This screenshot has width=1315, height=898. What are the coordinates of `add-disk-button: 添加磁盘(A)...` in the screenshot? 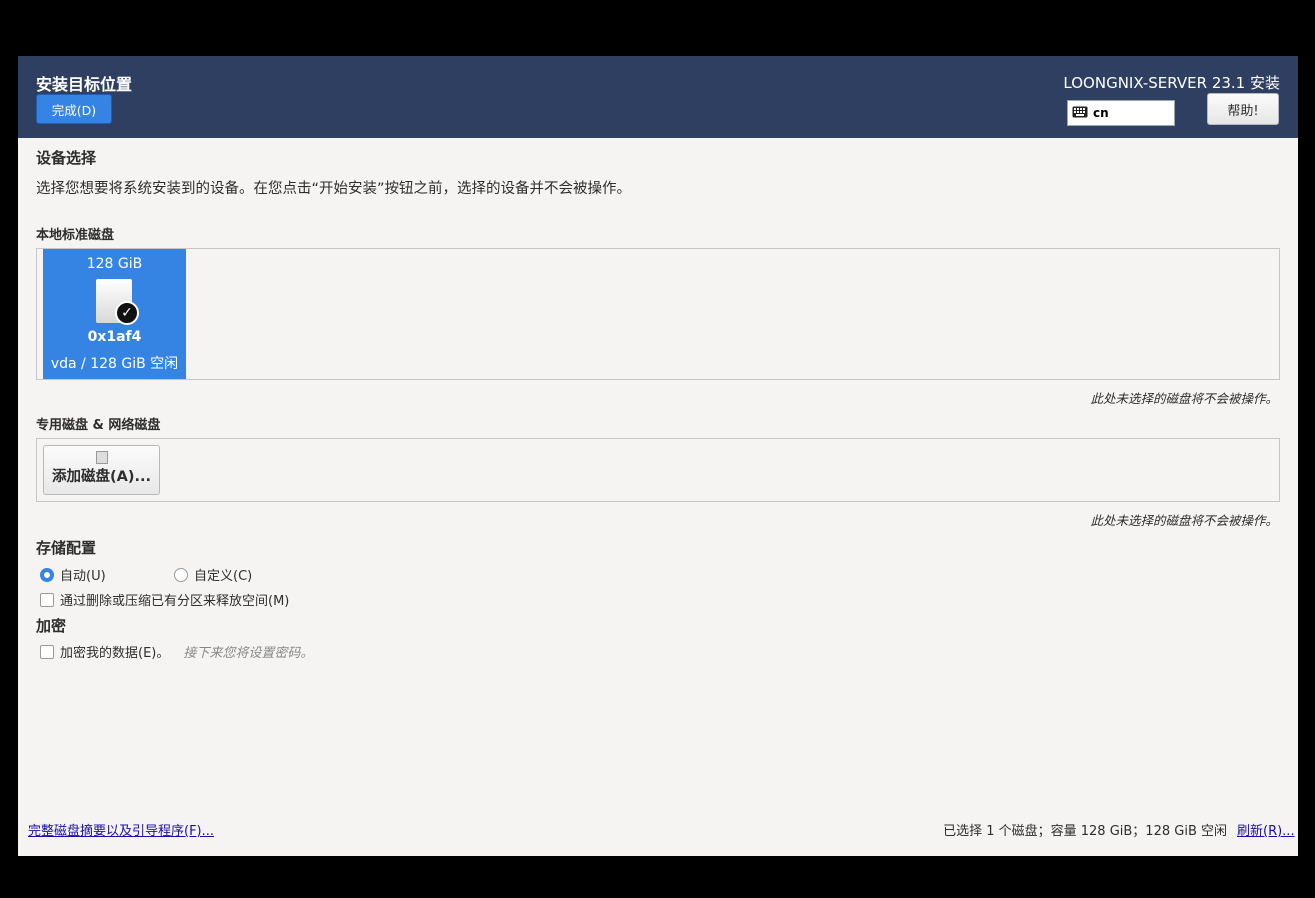 It's located at (101, 470).